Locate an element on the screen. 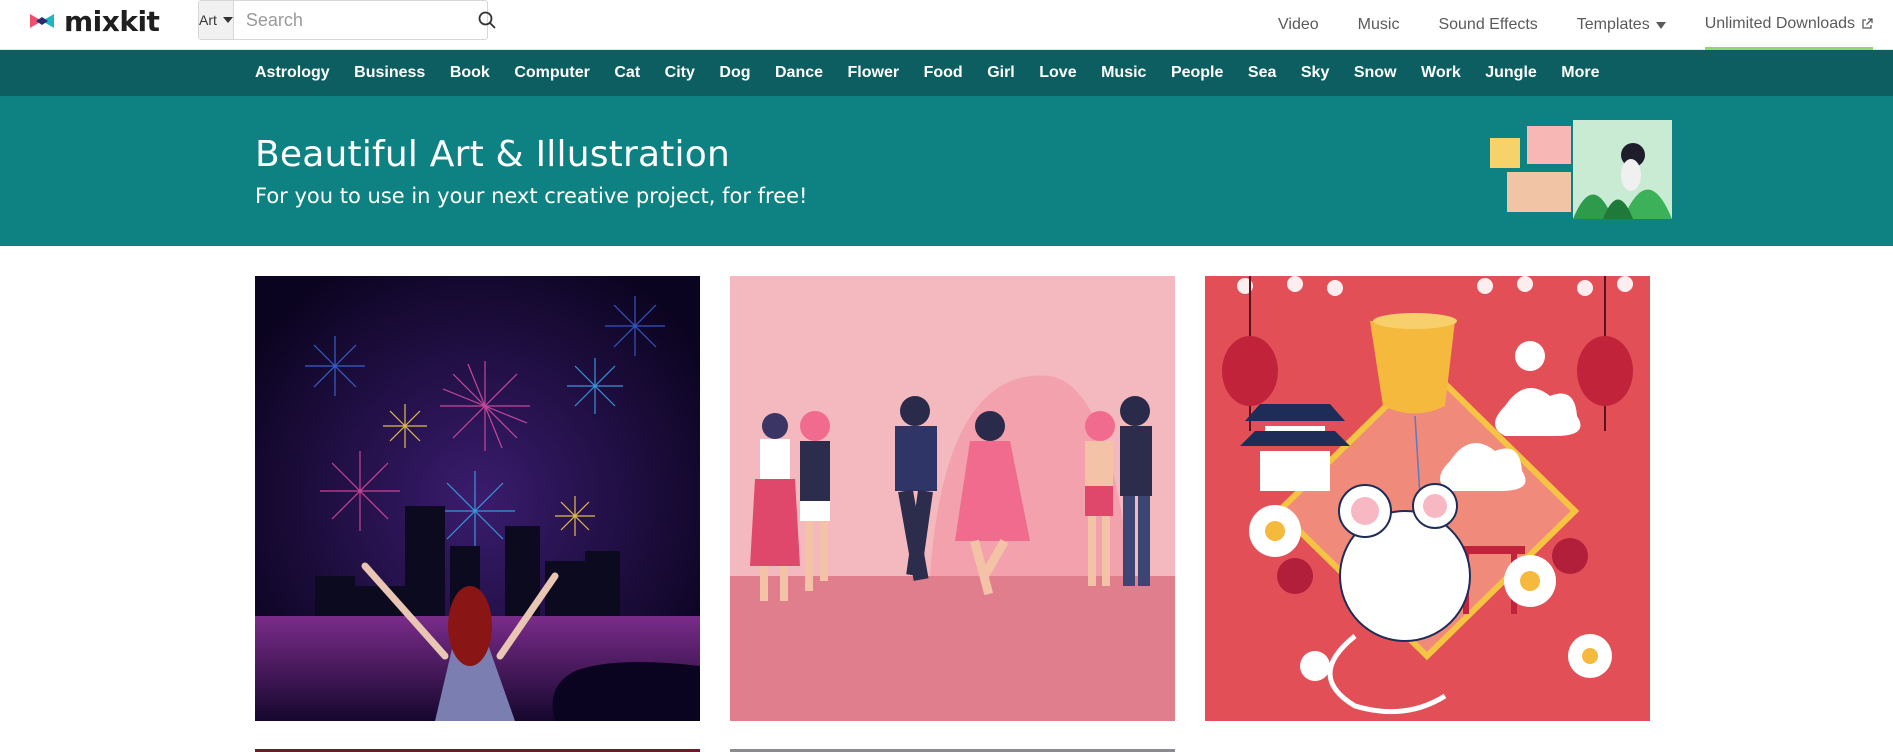 This screenshot has width=1893, height=752. category-city: City is located at coordinates (680, 73).